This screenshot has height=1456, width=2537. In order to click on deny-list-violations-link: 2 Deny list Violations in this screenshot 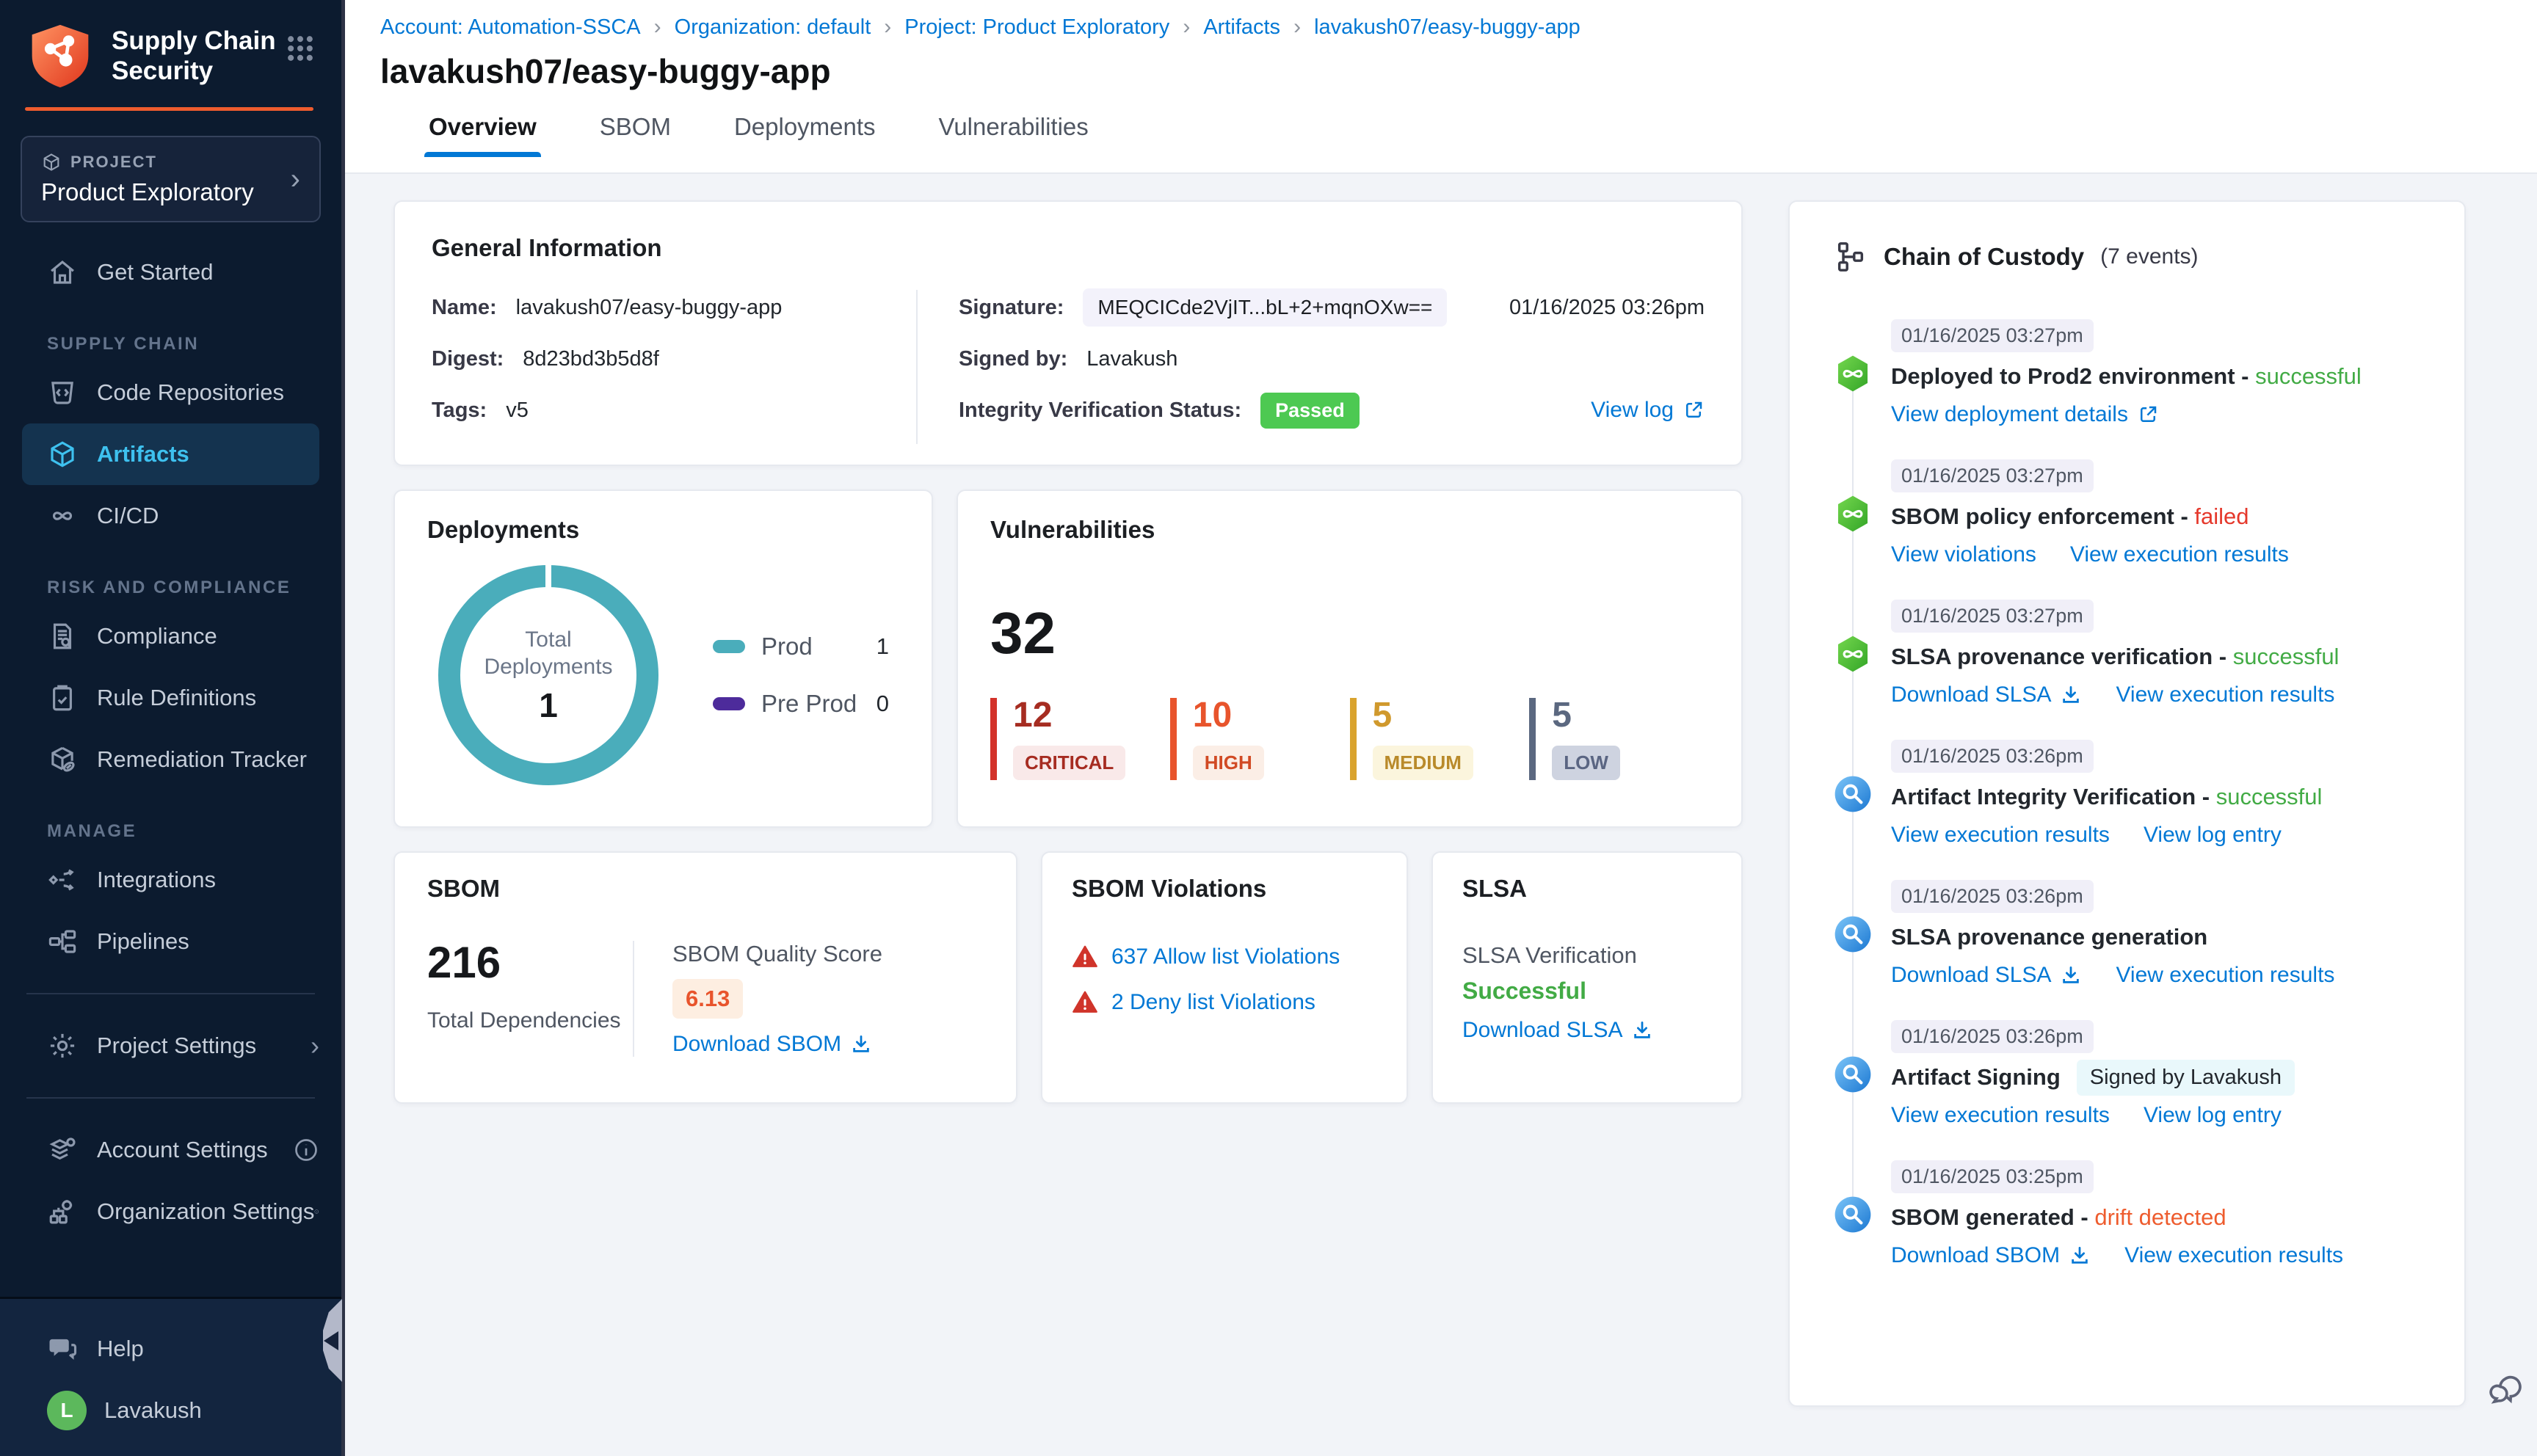, I will do `click(1213, 1002)`.